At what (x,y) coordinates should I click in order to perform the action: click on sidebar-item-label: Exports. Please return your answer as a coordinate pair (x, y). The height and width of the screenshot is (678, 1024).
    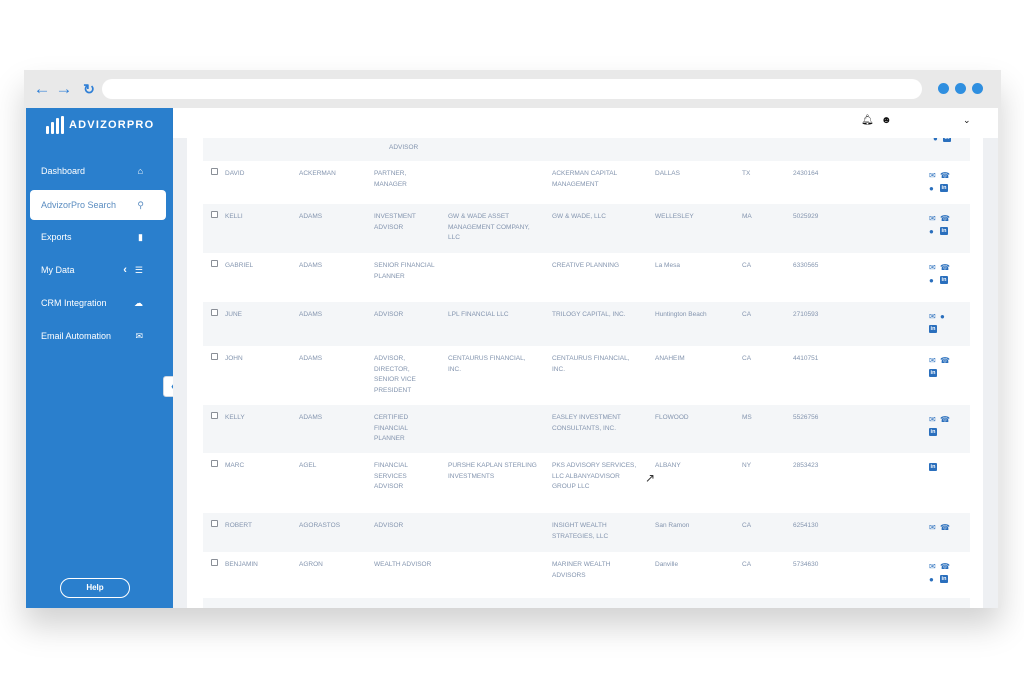
    Looking at the image, I should click on (56, 237).